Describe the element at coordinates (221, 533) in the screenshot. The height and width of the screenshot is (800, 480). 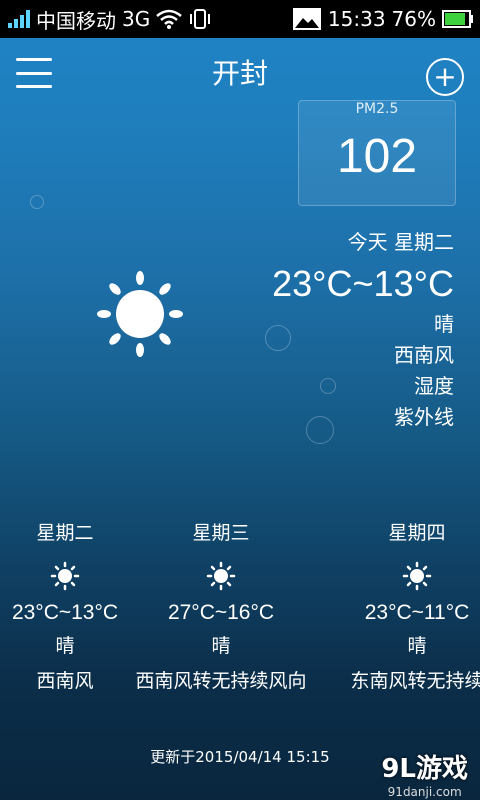
I see `forecast-day-name: 星期三` at that location.